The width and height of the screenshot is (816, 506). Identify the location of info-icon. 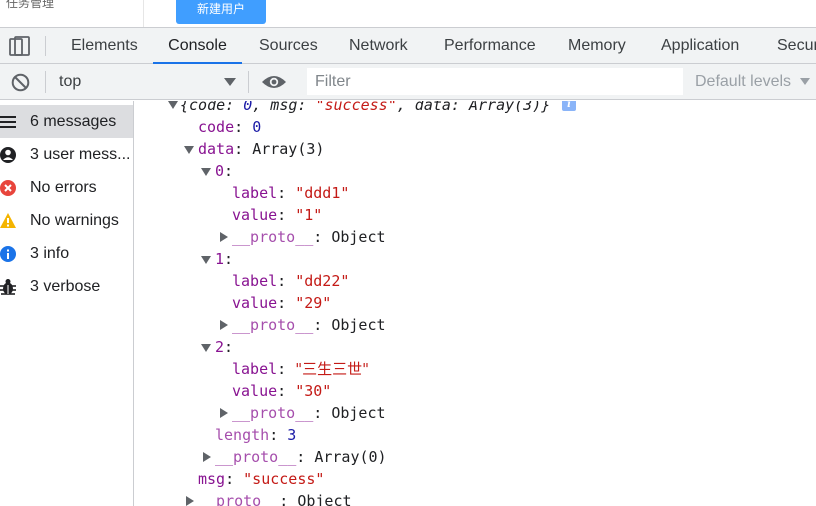
(8, 254).